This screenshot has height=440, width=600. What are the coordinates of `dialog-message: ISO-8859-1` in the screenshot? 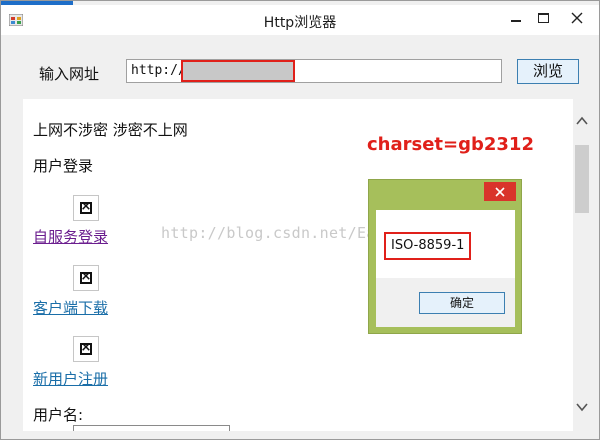 It's located at (428, 246).